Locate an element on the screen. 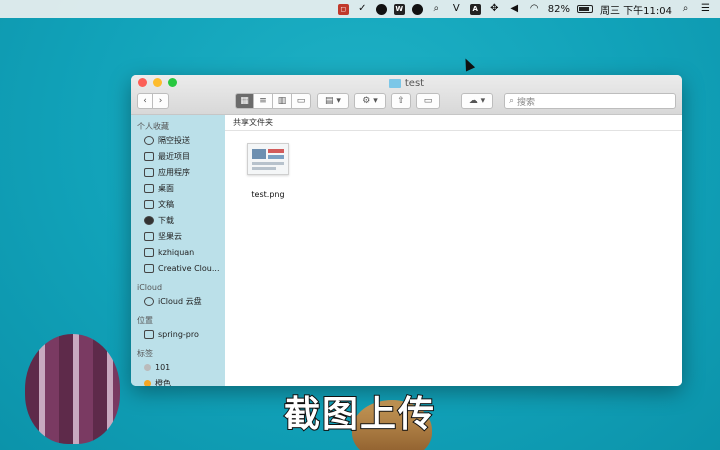  tag-dot-icon is located at coordinates (147, 367).